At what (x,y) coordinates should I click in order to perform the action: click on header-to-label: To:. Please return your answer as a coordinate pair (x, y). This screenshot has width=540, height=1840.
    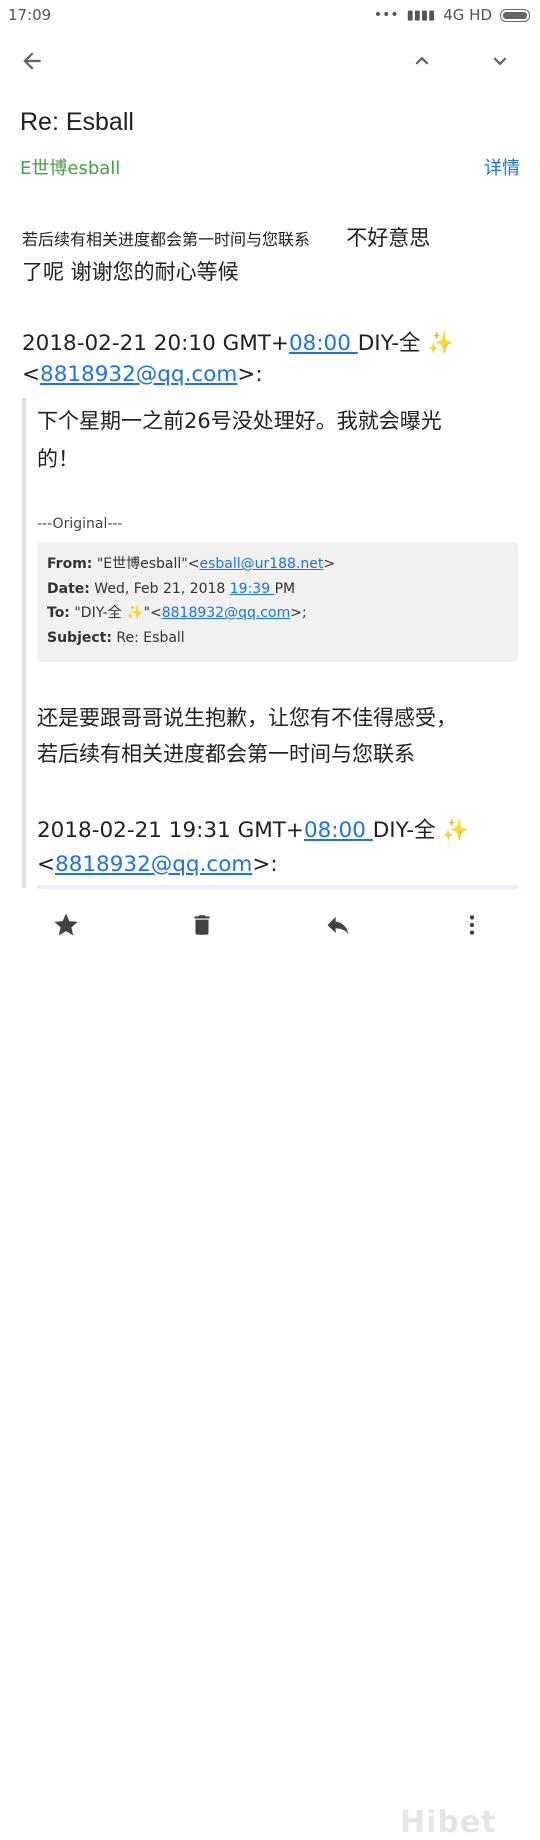
    Looking at the image, I should click on (58, 613).